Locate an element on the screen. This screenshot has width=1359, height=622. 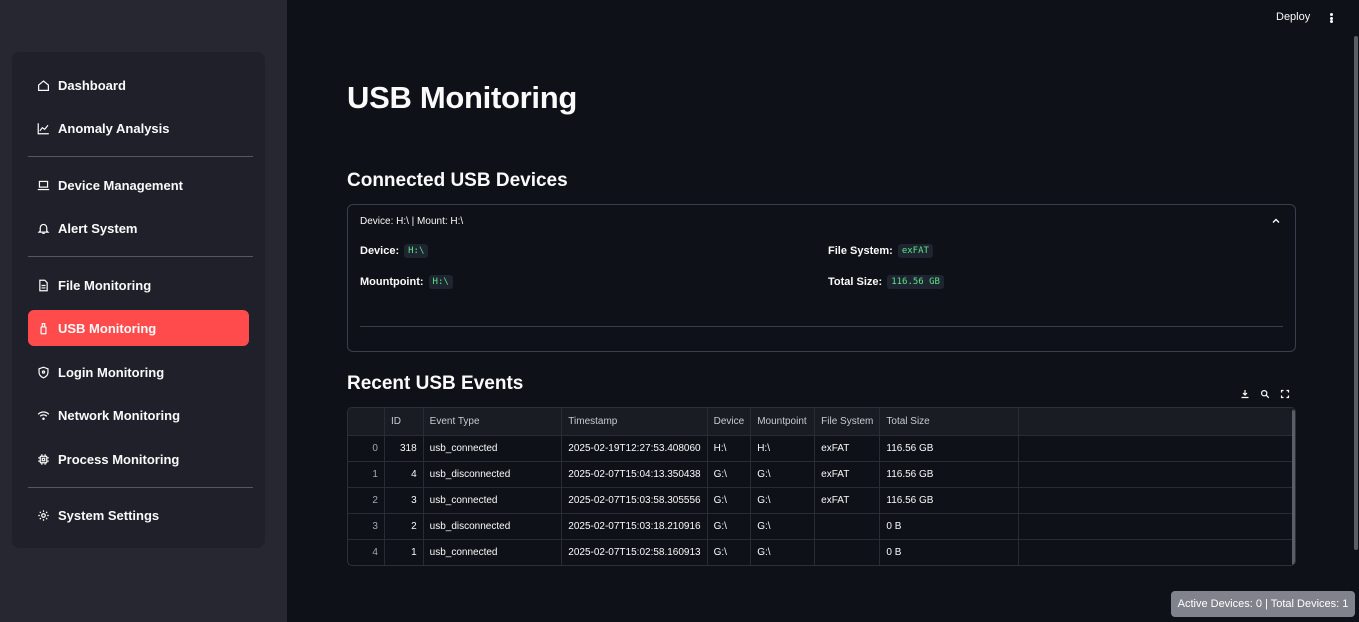
search-icon is located at coordinates (1265, 394).